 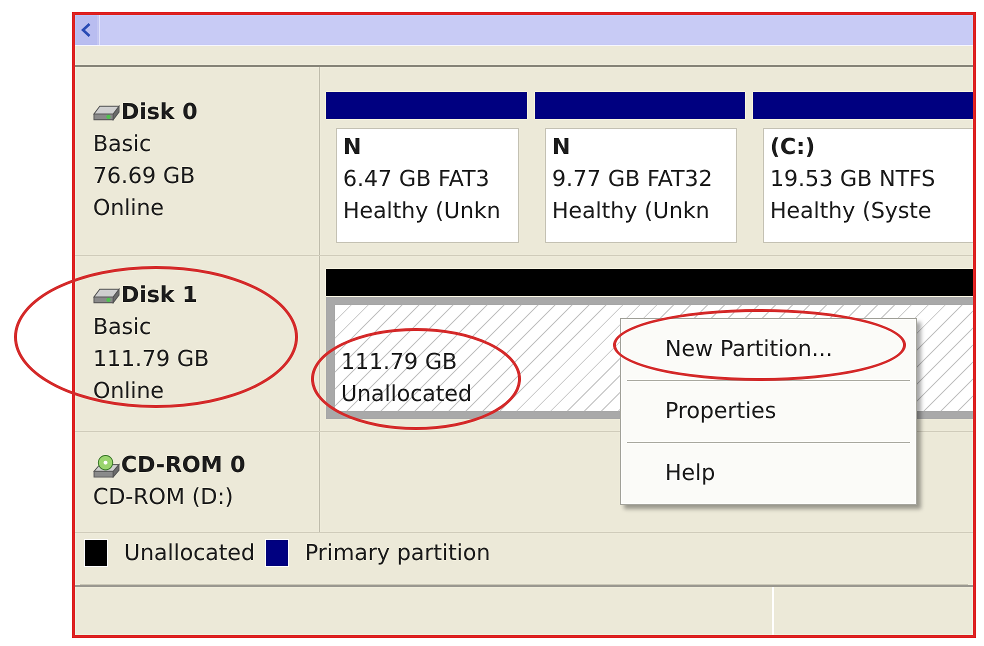 I want to click on partition-capacity: 111.79 GB, so click(x=399, y=363).